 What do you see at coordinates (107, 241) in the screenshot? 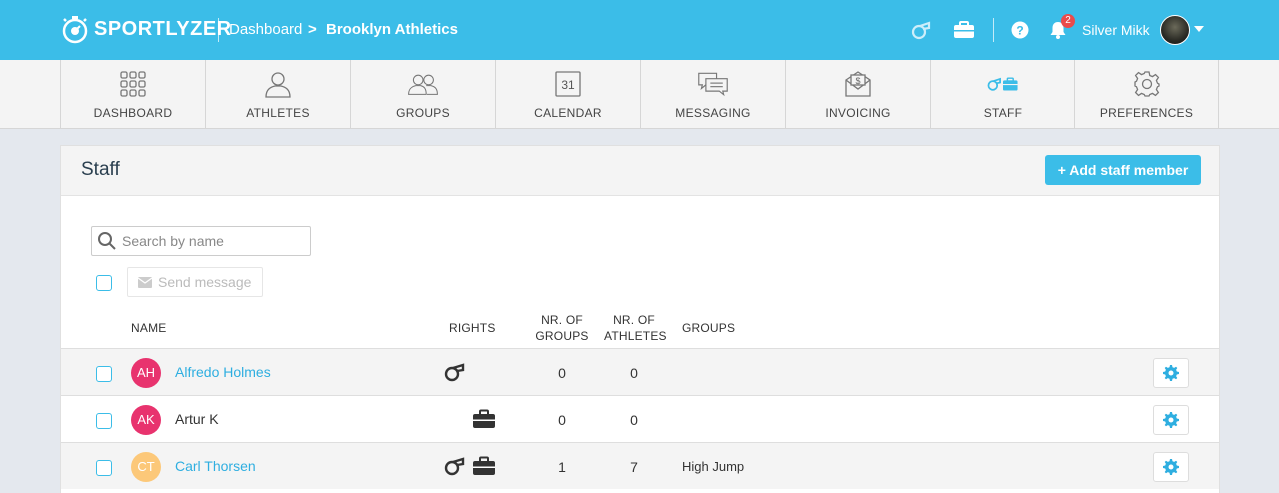
I see `search-icon` at bounding box center [107, 241].